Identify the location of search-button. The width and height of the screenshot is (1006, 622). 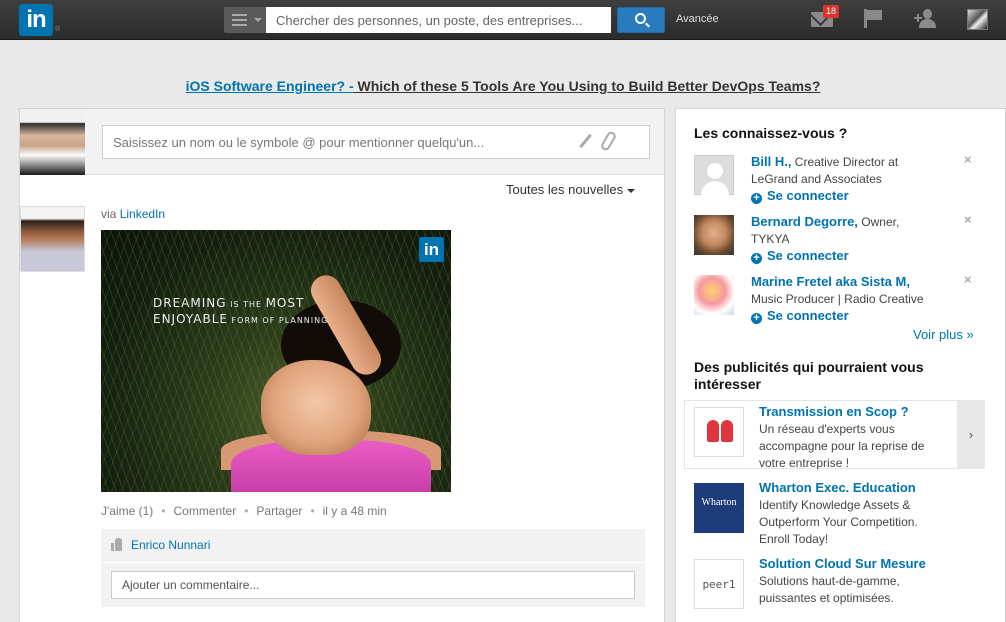
(641, 20).